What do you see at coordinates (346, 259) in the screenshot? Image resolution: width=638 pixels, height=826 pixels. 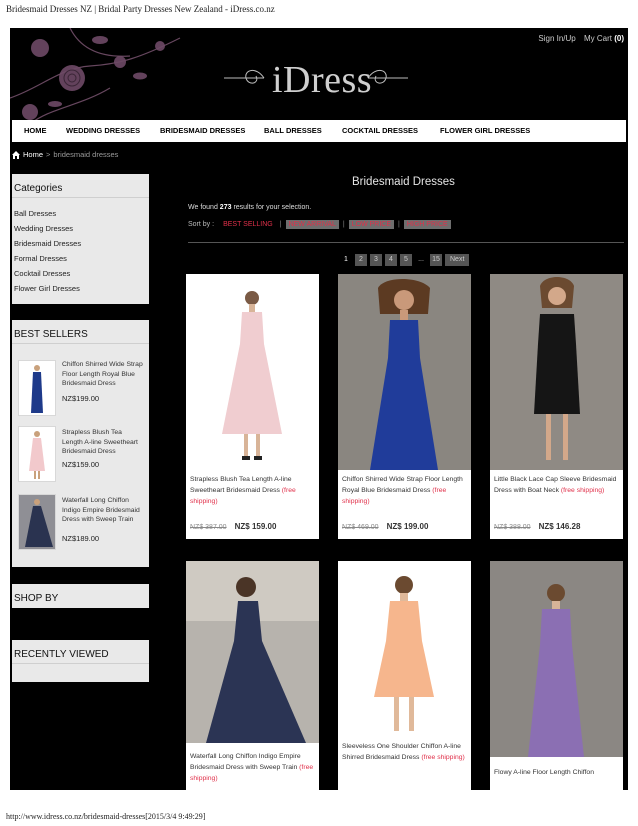 I see `page-1: 1` at bounding box center [346, 259].